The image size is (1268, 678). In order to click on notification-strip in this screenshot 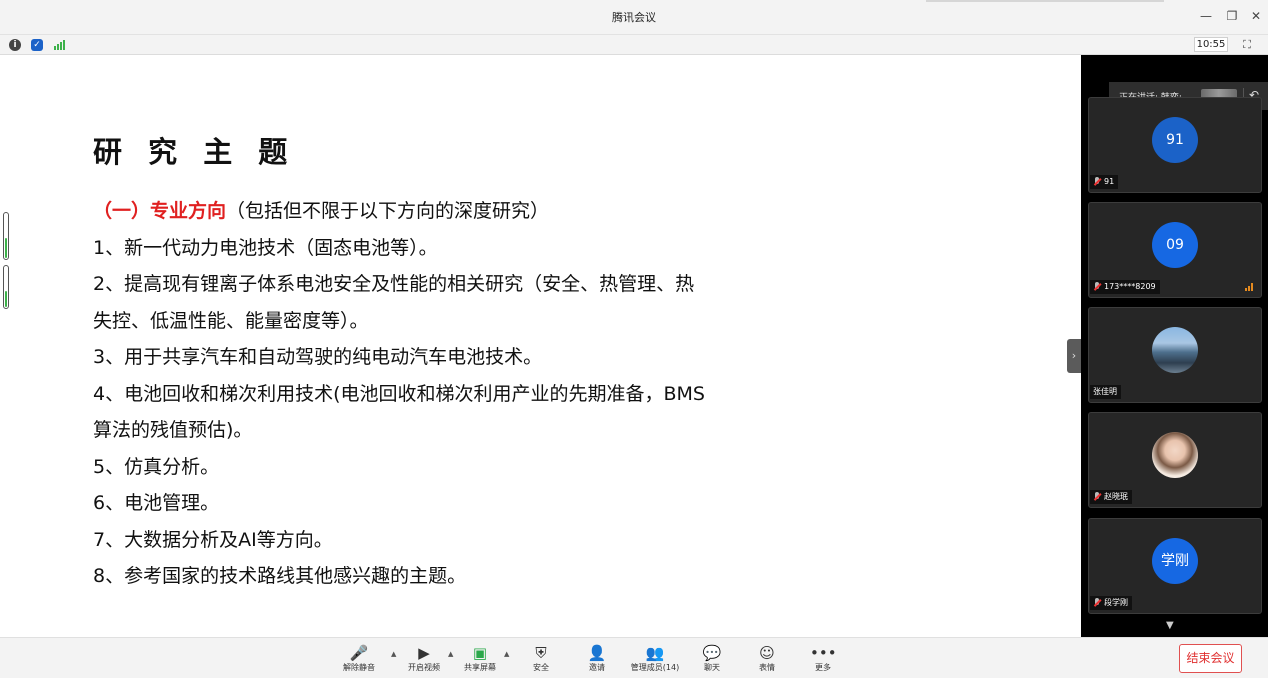, I will do `click(1045, 1)`.